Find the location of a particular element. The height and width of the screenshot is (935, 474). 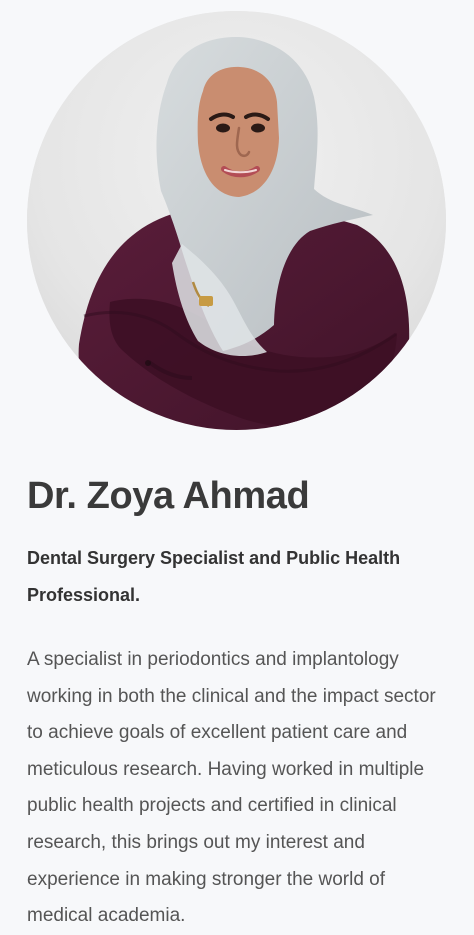

profile-name: Dr. Zoya Ahmad is located at coordinates (168, 496).